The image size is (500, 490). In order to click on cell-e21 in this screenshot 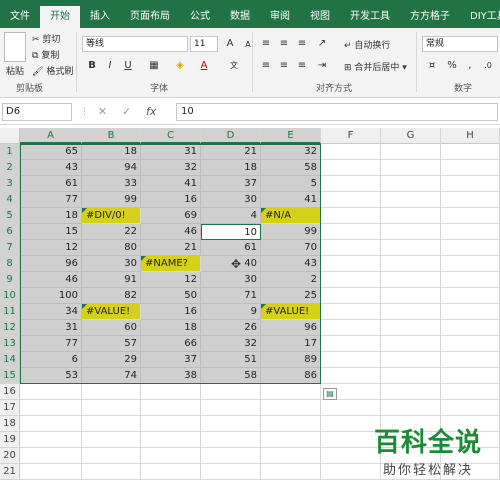, I will do `click(291, 472)`.